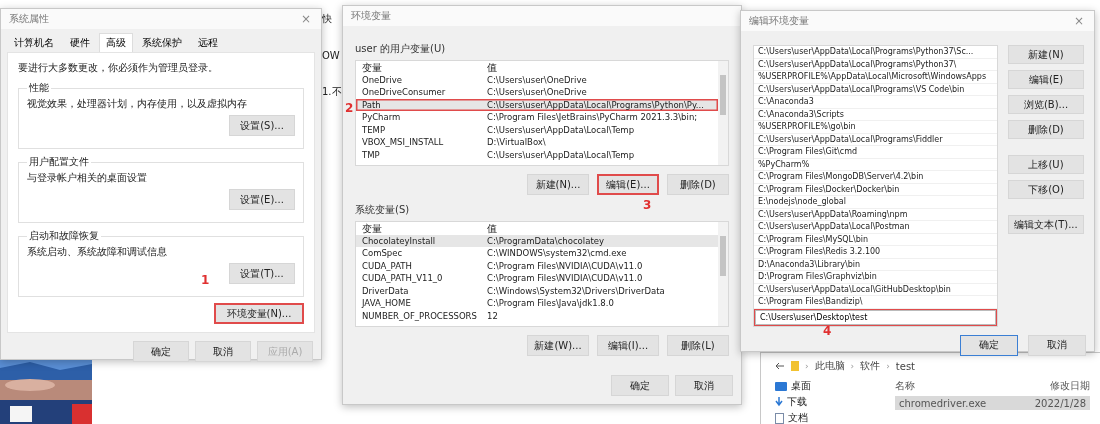 This screenshot has height=424, width=1100. What do you see at coordinates (537, 278) in the screenshot?
I see `variable-row: CUDA_PATH_V11_0 C:\Program Files\NVIDIA\CUDA\v11.0` at bounding box center [537, 278].